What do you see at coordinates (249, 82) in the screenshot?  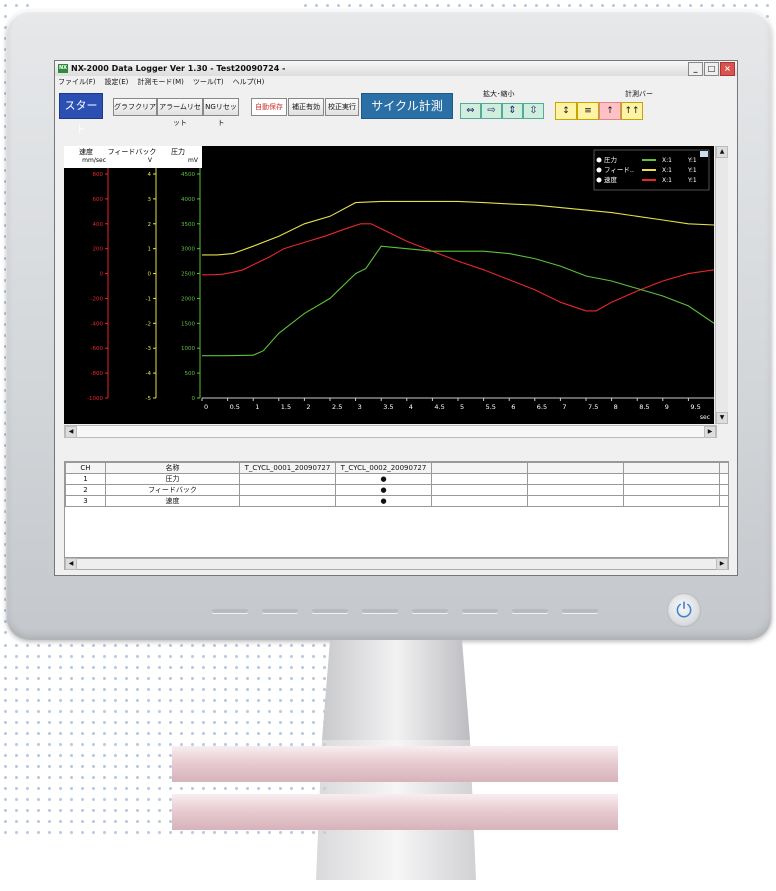 I see `menu-help: ヘルプ(H)` at bounding box center [249, 82].